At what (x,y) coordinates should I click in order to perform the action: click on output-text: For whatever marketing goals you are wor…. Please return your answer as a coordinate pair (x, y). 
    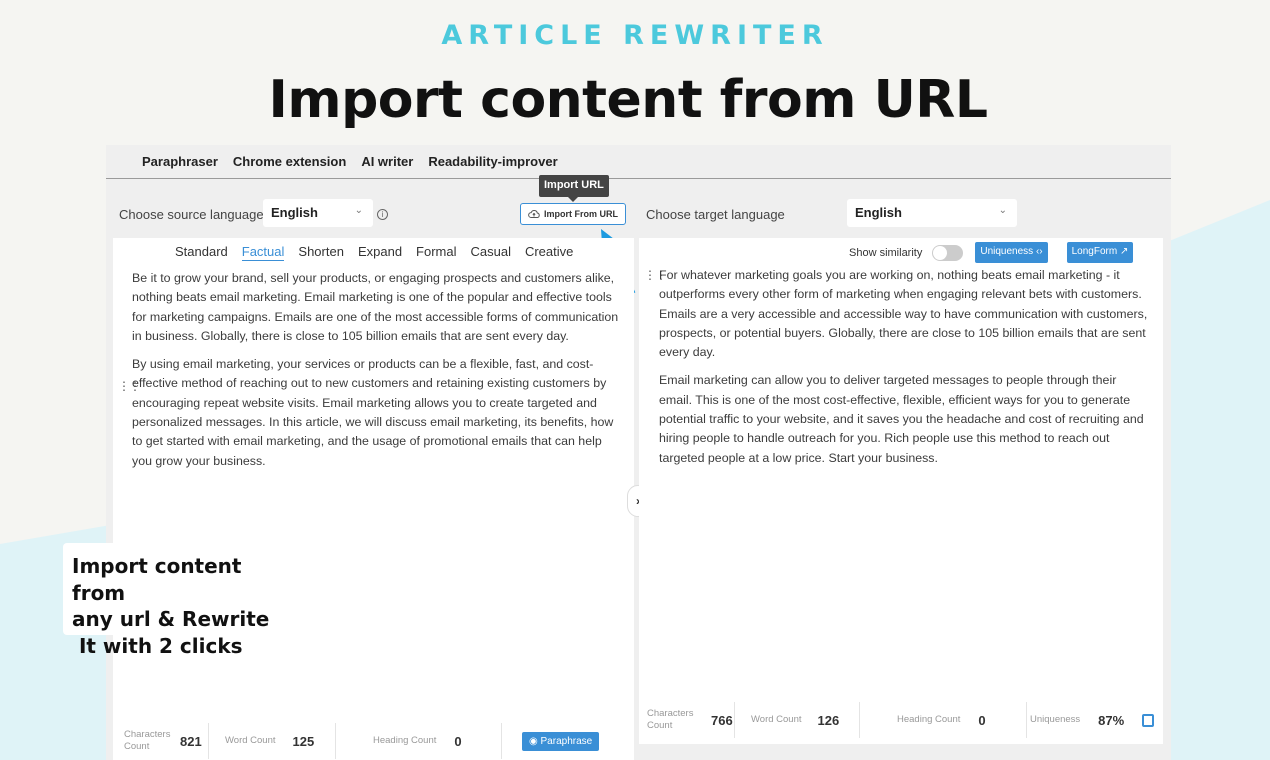
    Looking at the image, I should click on (905, 367).